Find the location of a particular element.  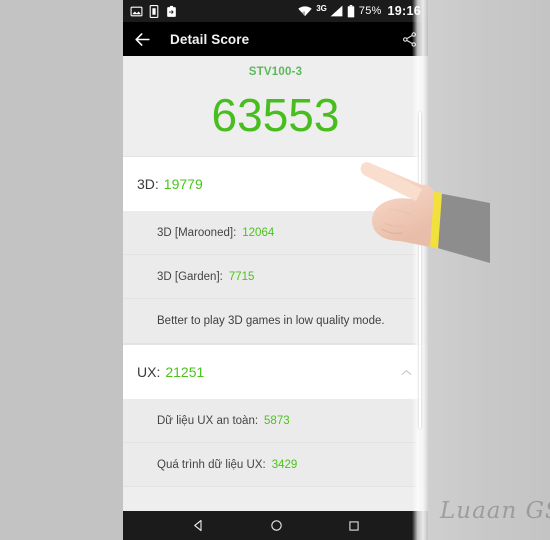

back-arrow-icon is located at coordinates (142, 39).